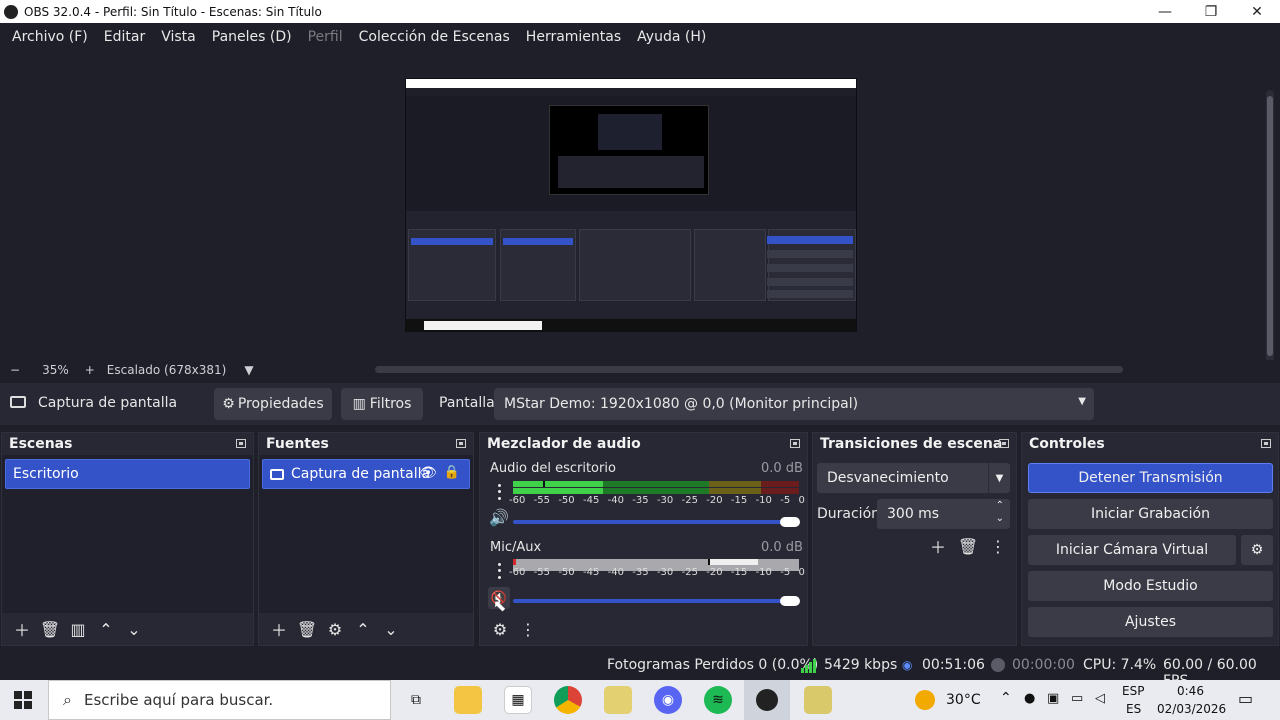 This screenshot has height=720, width=1280. Describe the element at coordinates (749, 369) in the screenshot. I see `preview-horizontal-scrollbar` at that location.